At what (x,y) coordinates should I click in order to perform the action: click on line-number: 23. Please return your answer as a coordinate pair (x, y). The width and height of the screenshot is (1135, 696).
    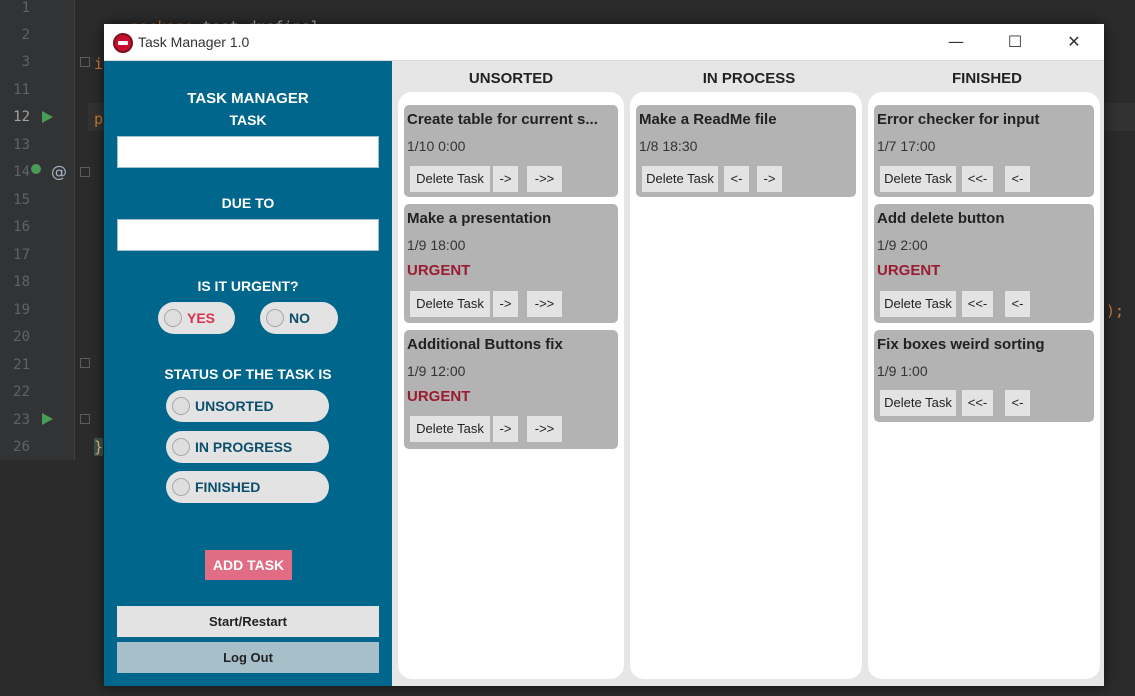
    Looking at the image, I should click on (21, 420).